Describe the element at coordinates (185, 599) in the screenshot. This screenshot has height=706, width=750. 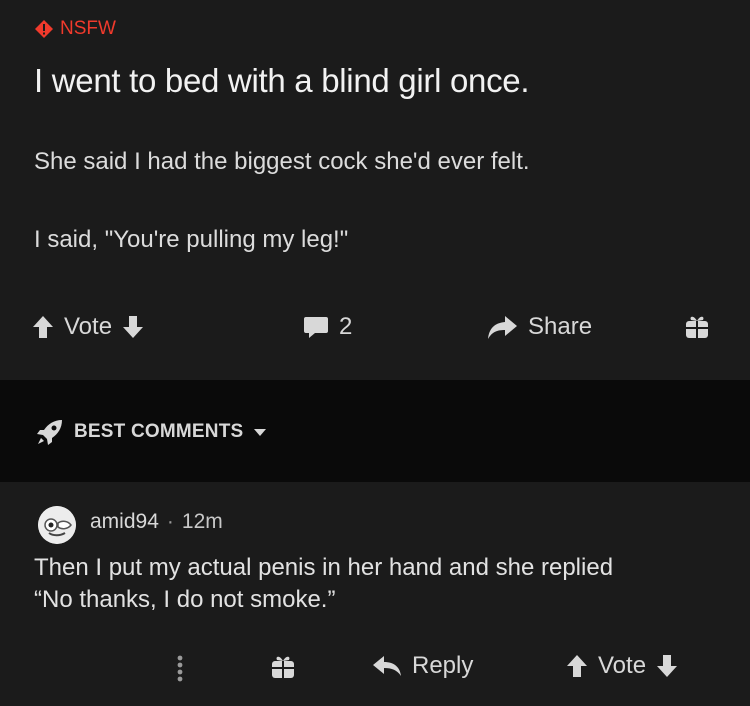
I see `comment-text-line: “No thanks, I do not smoke.”` at that location.